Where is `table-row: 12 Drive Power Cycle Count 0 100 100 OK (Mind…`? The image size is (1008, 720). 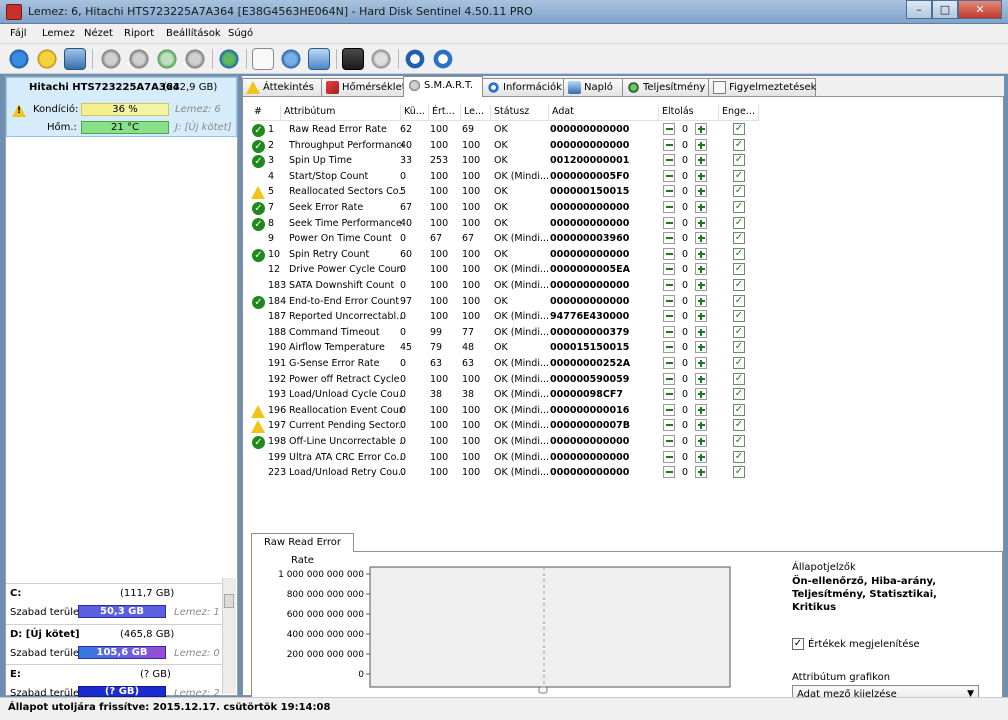 table-row: 12 Drive Power Cycle Count 0 100 100 OK (Mind… is located at coordinates (506, 270).